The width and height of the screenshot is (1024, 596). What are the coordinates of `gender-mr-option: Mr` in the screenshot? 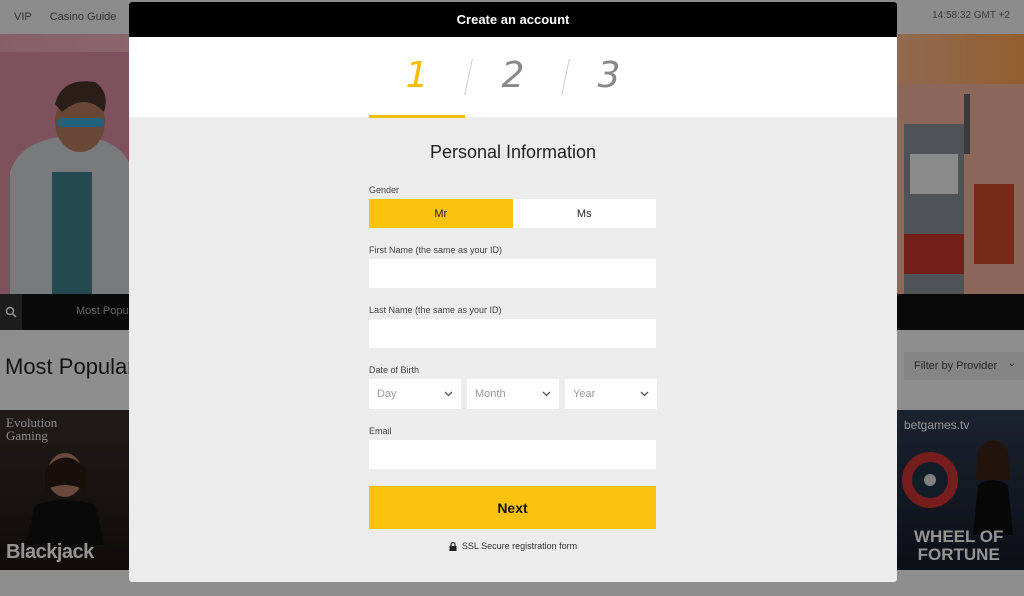 It's located at (441, 213).